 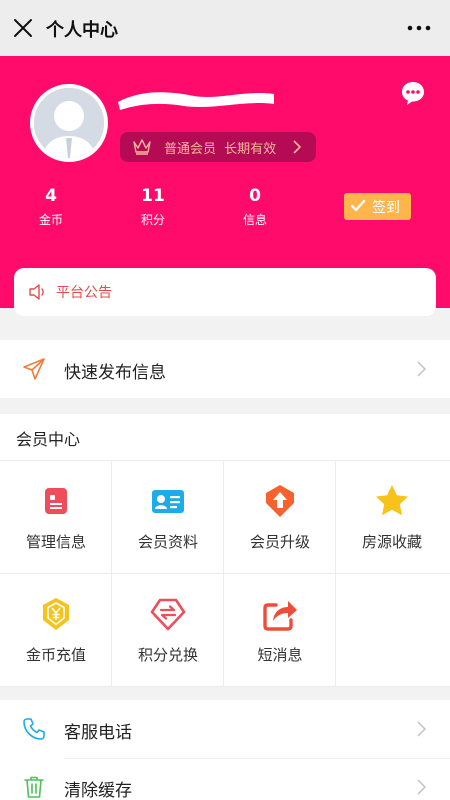 I want to click on clear-cache-label: 清除缓存, so click(x=98, y=790).